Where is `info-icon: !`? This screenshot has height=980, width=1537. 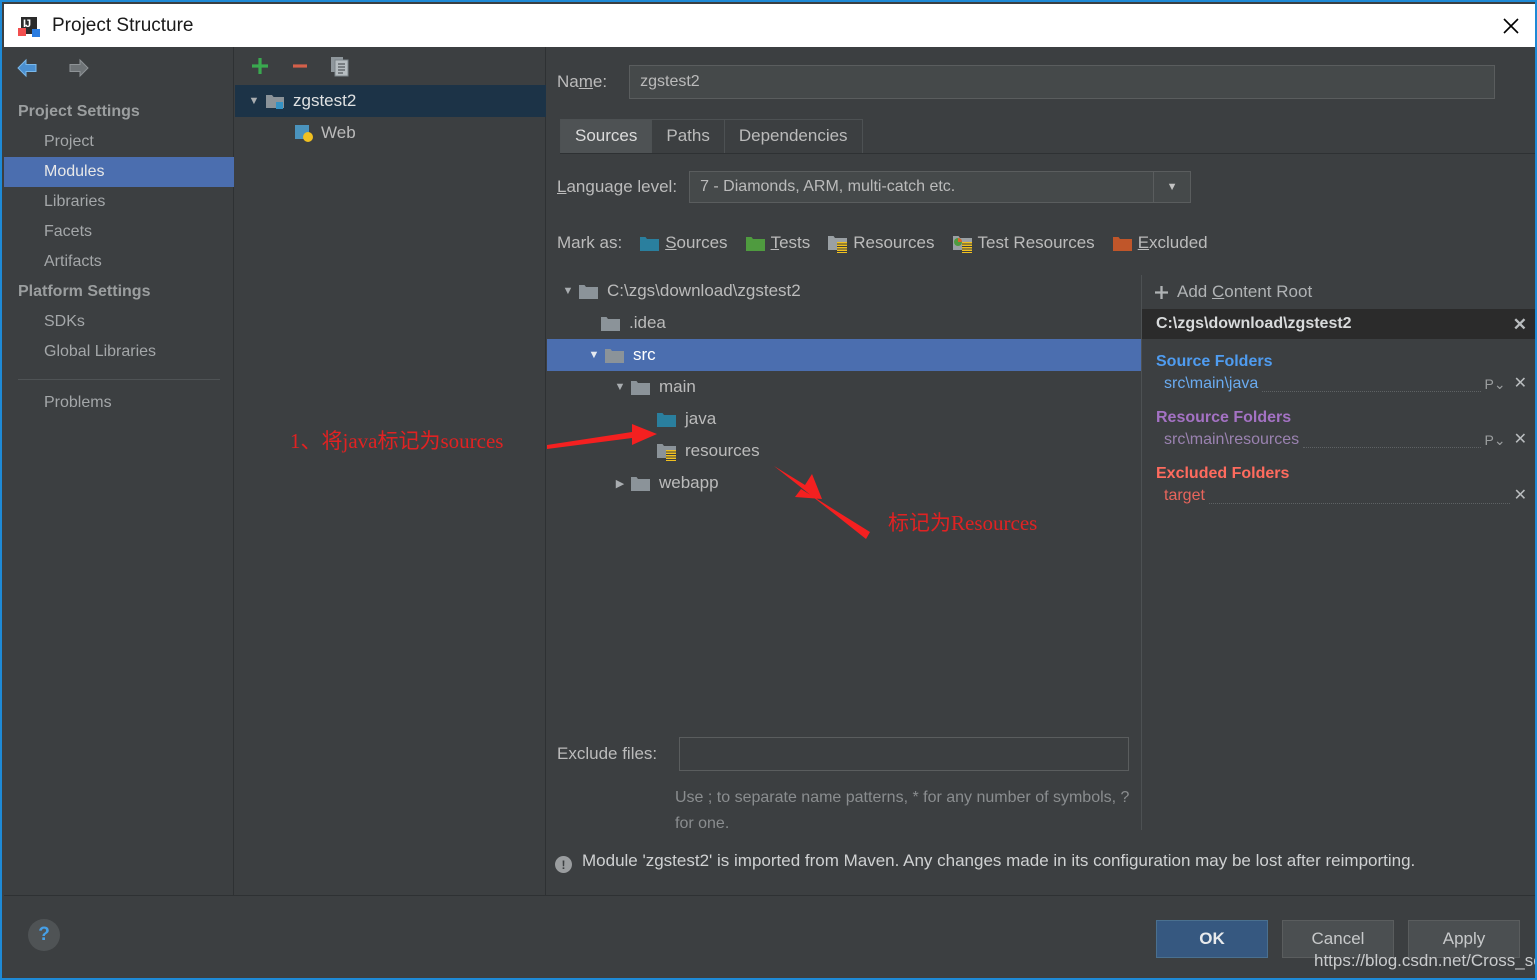 info-icon: ! is located at coordinates (563, 864).